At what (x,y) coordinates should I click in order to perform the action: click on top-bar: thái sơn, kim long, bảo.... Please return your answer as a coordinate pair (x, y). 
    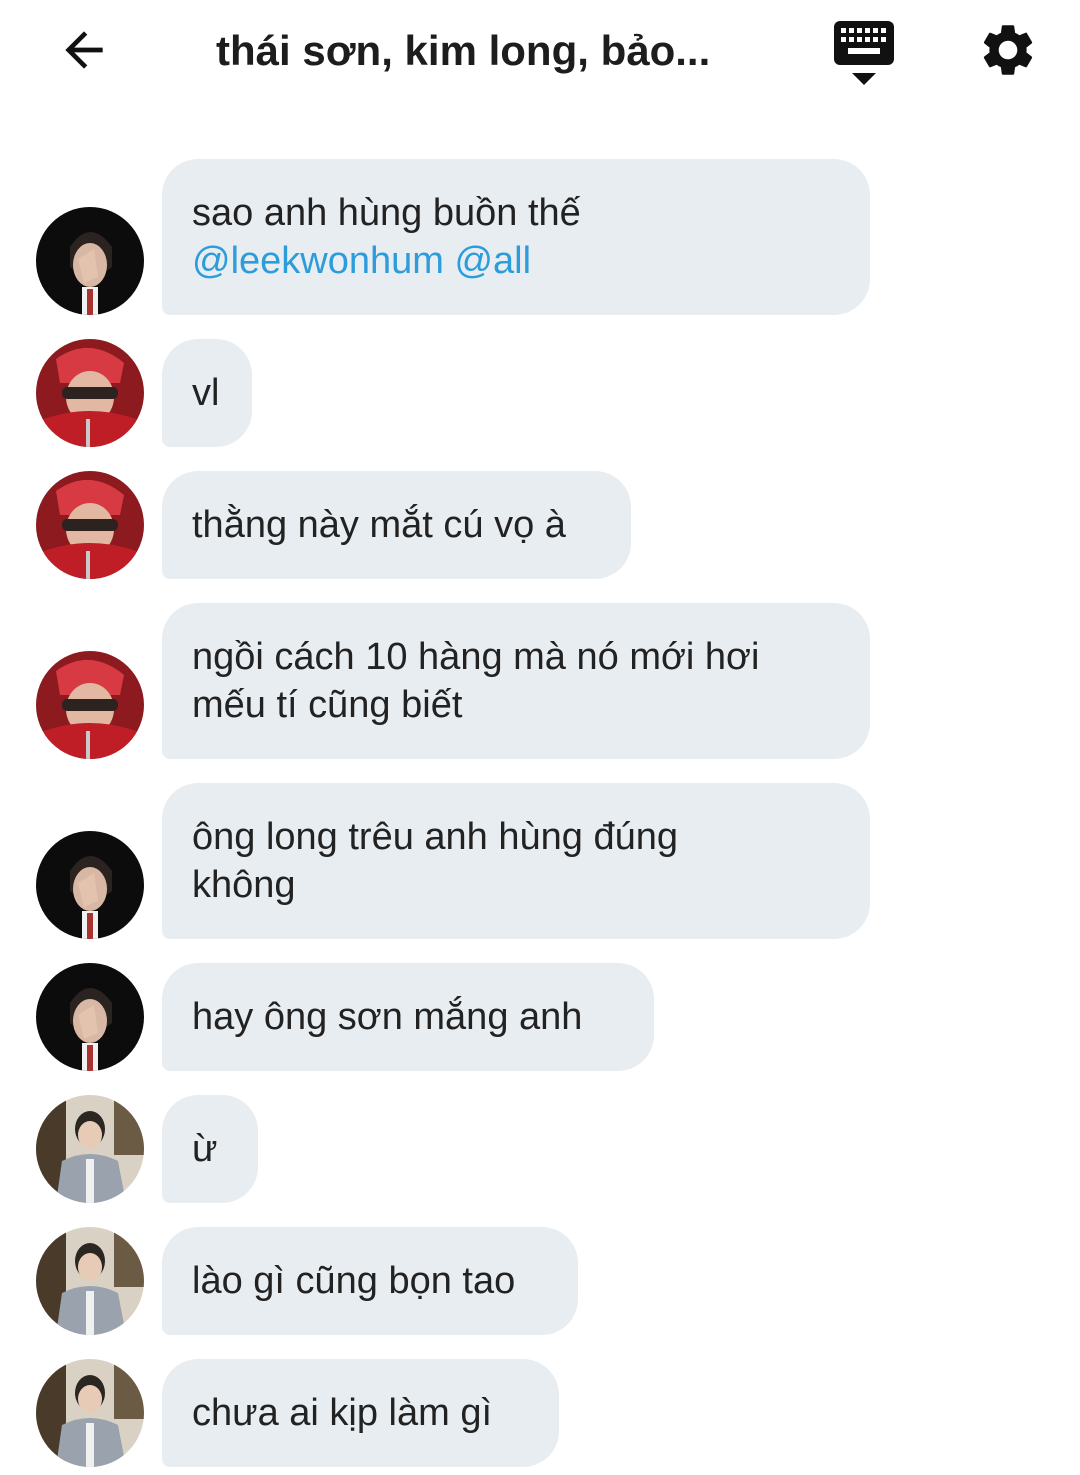
    Looking at the image, I should click on (540, 55).